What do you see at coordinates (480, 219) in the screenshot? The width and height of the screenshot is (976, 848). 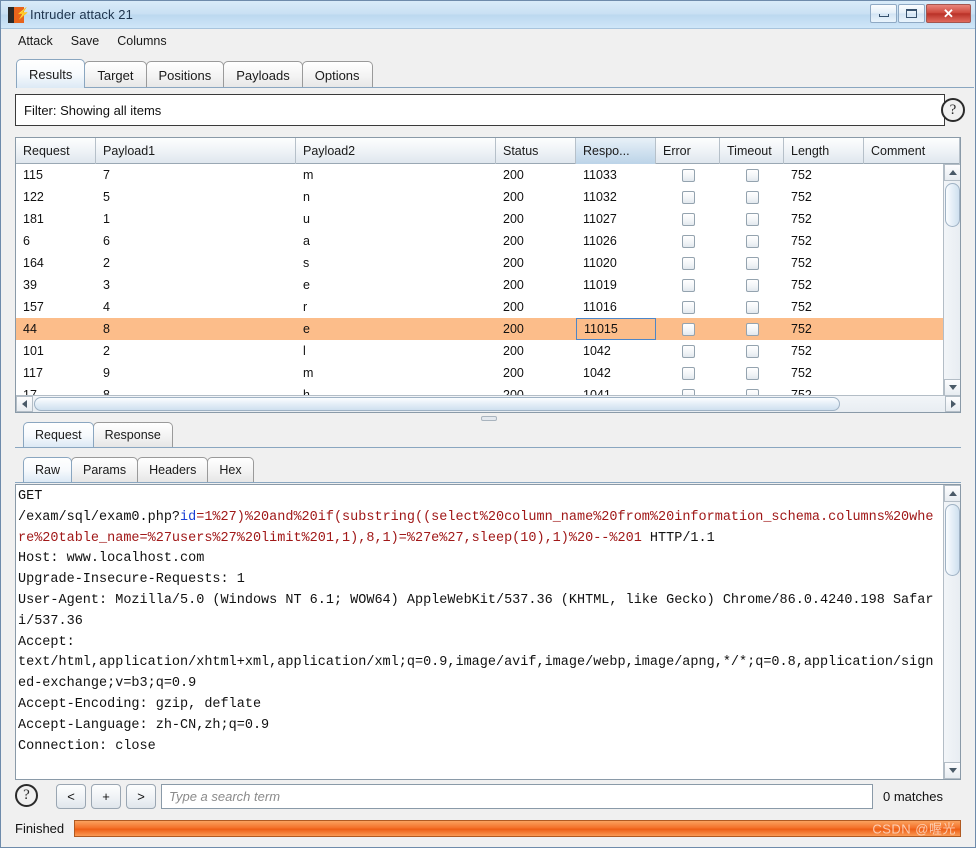 I see `table-row: 181 1 u 200 11027 752` at bounding box center [480, 219].